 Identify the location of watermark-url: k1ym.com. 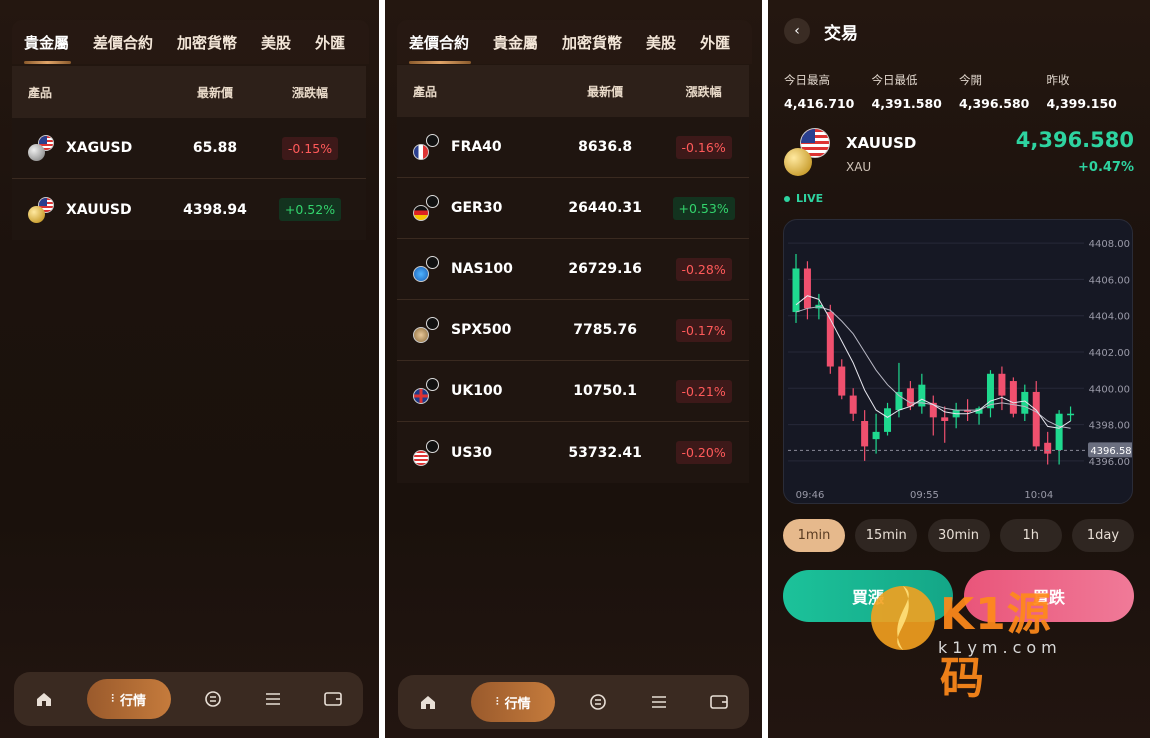
(1000, 647).